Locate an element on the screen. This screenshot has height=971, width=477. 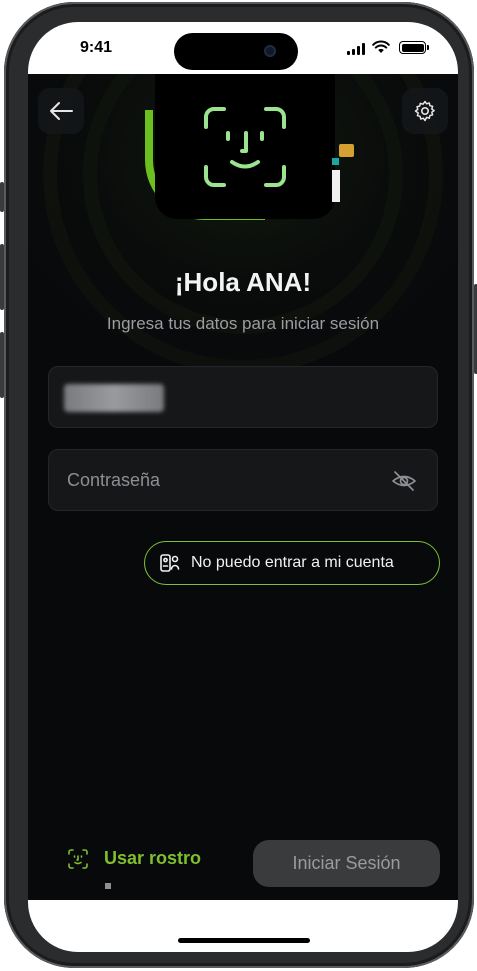
volume-down-button is located at coordinates (2, 365).